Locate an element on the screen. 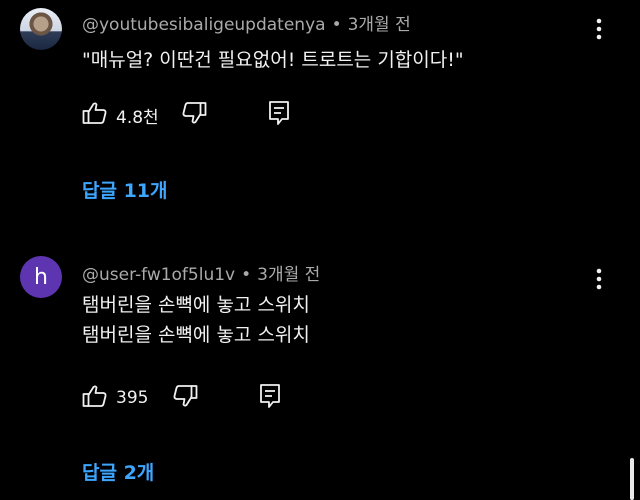 This screenshot has height=500, width=640. comment-actions: 395 is located at coordinates (182, 398).